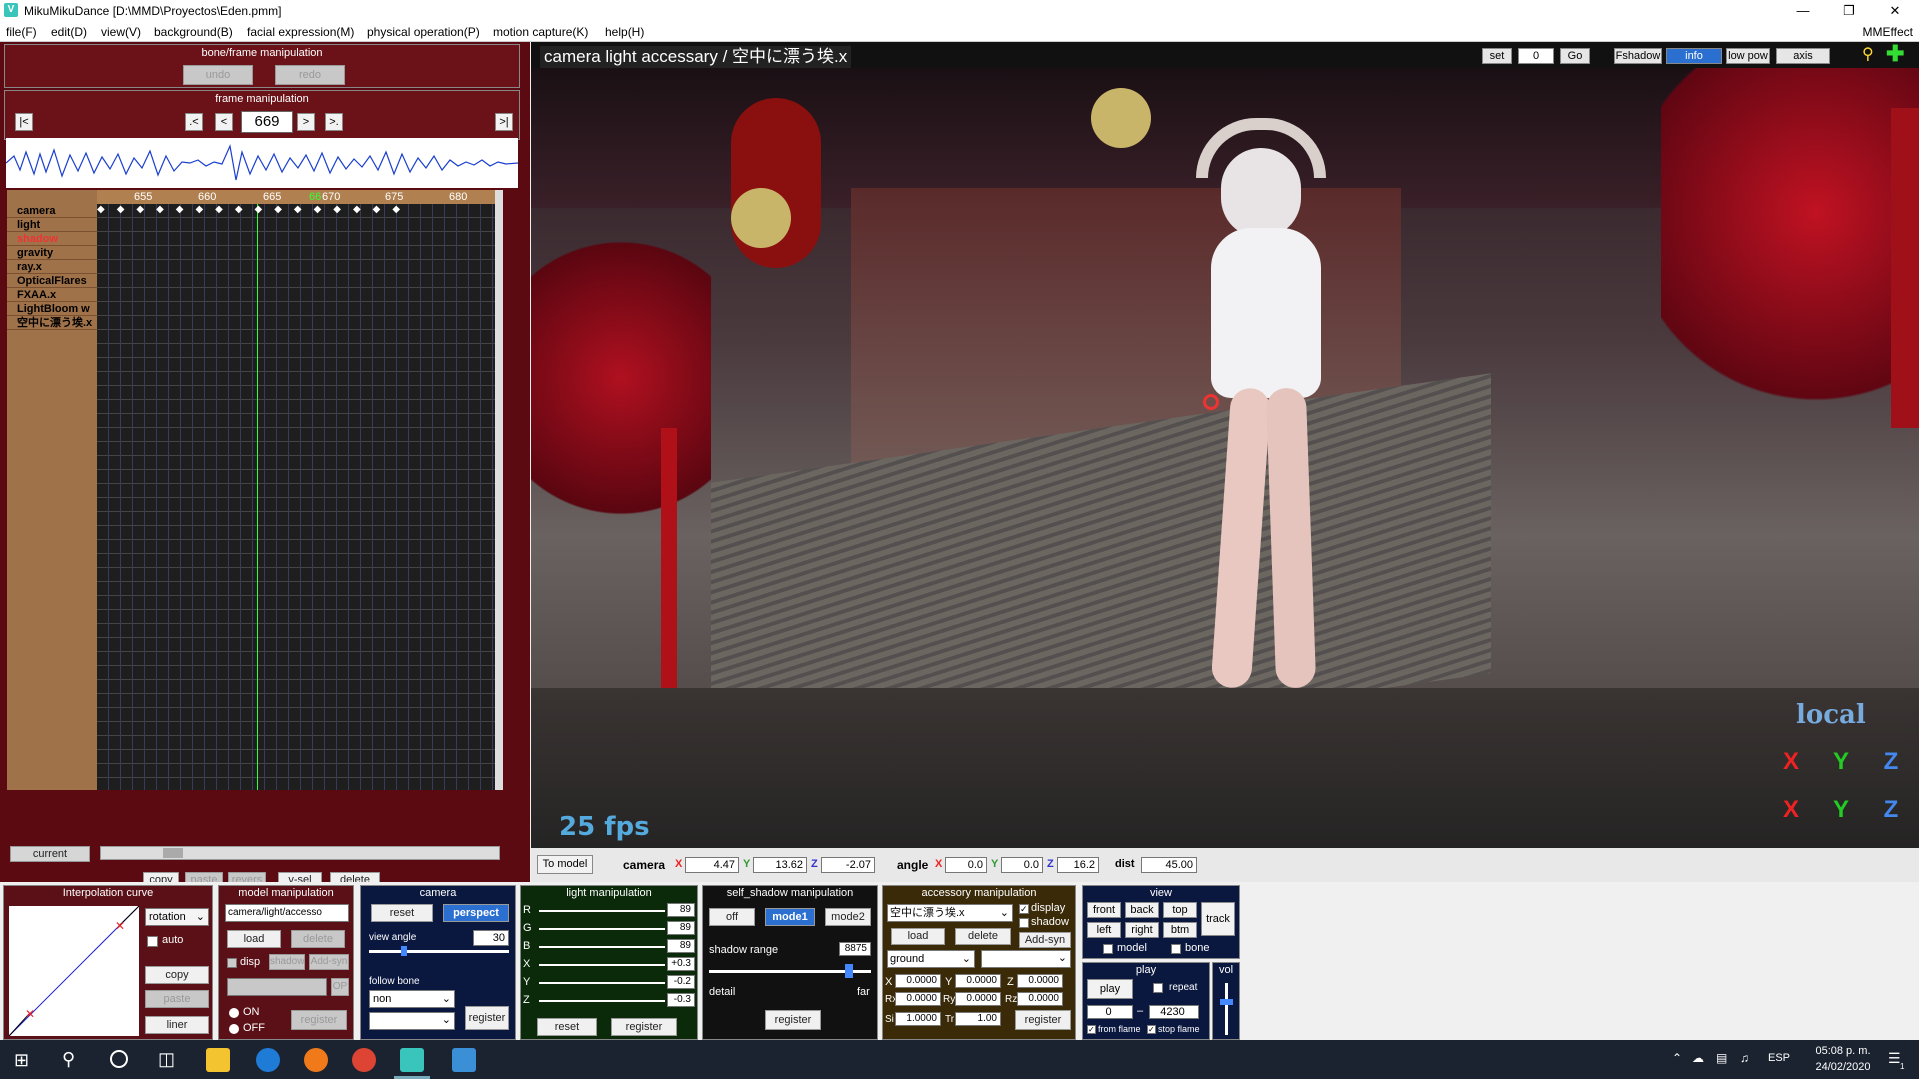 The height and width of the screenshot is (1079, 1919). What do you see at coordinates (1891, 810) in the screenshot?
I see `move-z-icon: Z` at bounding box center [1891, 810].